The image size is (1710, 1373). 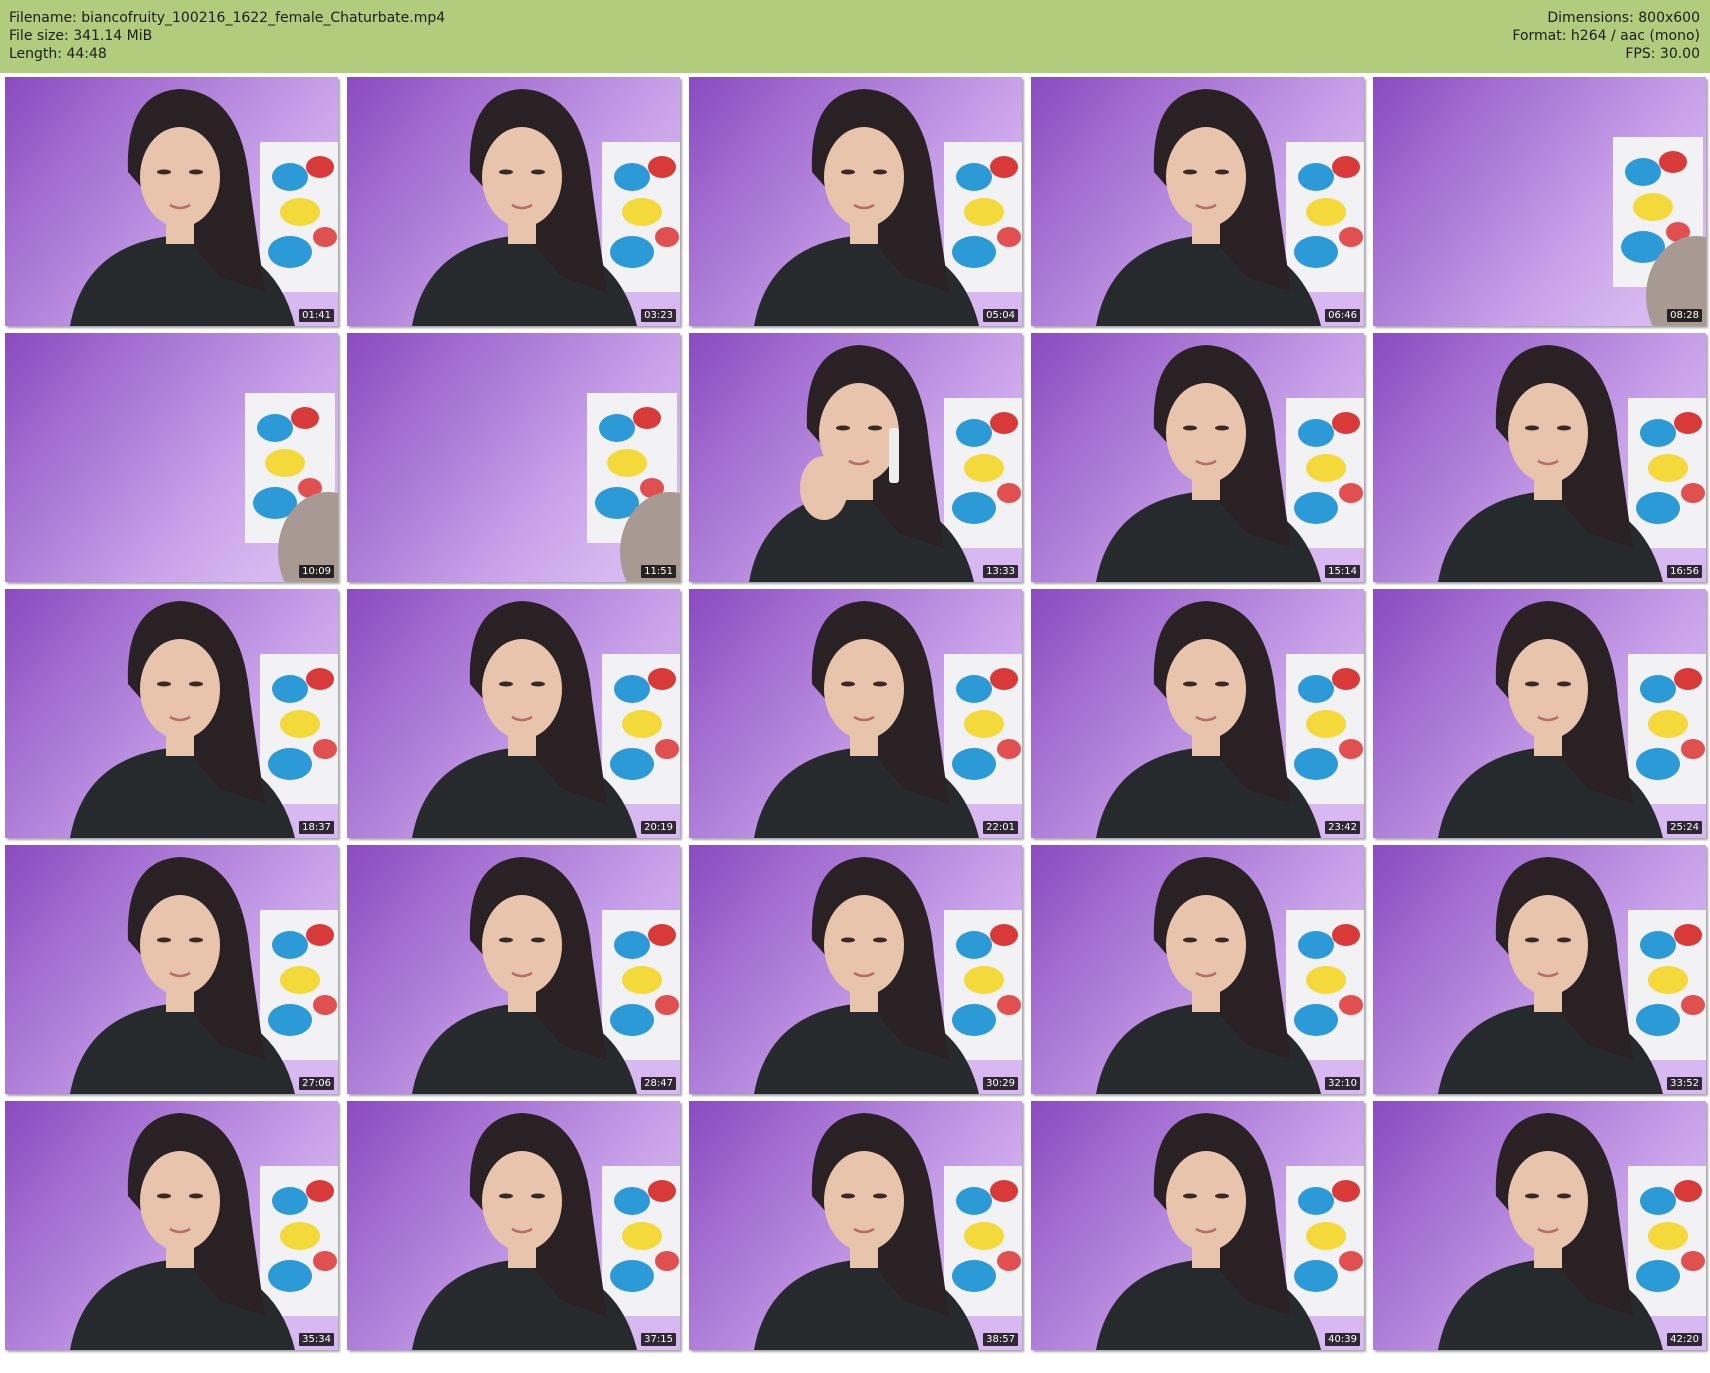 I want to click on video-thumbnail: 33:52, so click(x=1539, y=969).